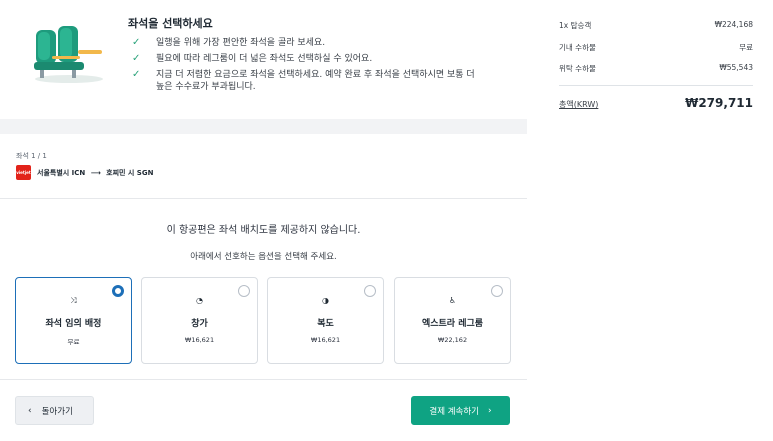 The image size is (773, 441). What do you see at coordinates (490, 410) in the screenshot?
I see `chevron-right-icon: ›` at bounding box center [490, 410].